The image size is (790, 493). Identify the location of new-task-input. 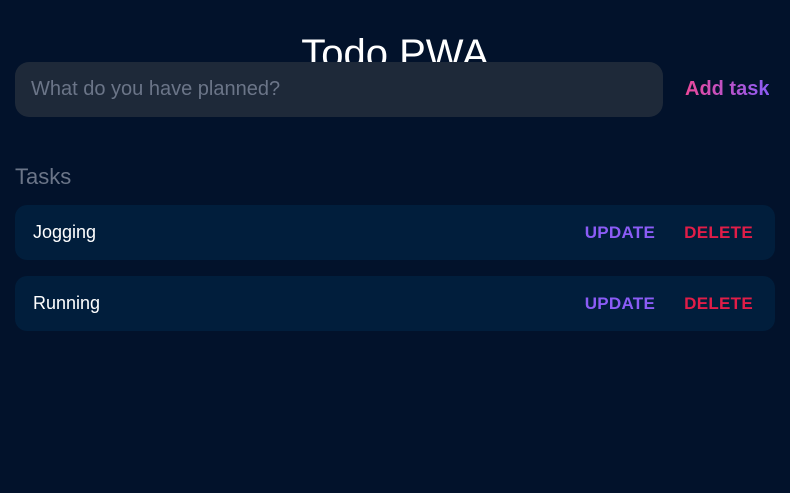
(339, 89).